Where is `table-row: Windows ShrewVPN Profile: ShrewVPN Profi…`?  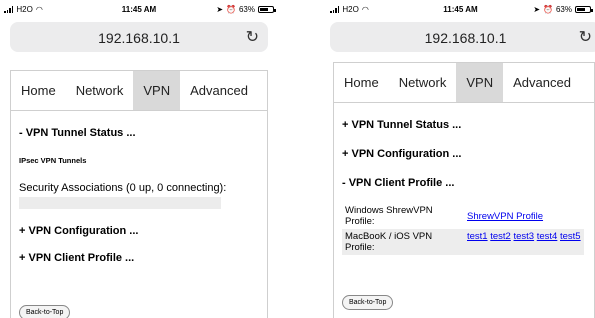 table-row: Windows ShrewVPN Profile: ShrewVPN Profi… is located at coordinates (463, 216).